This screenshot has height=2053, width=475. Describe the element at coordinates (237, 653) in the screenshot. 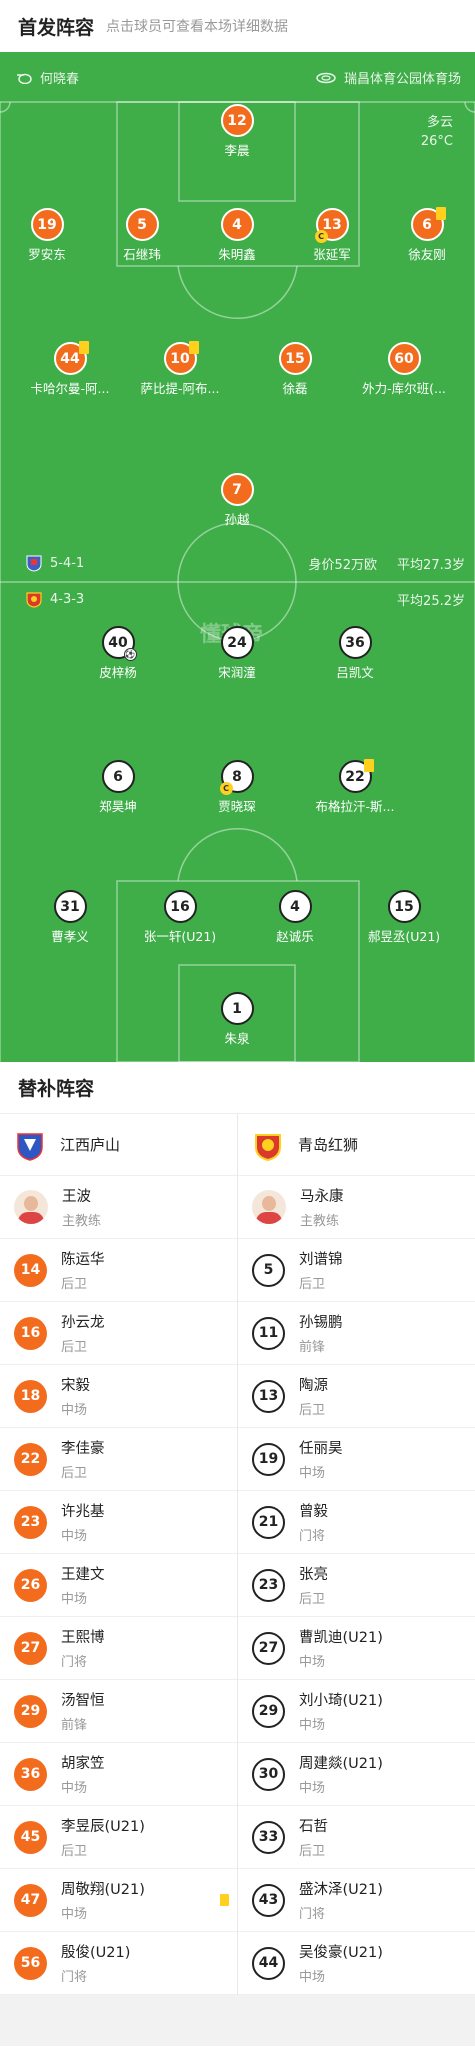

I see `away-player-24: 24 宋润潼` at that location.